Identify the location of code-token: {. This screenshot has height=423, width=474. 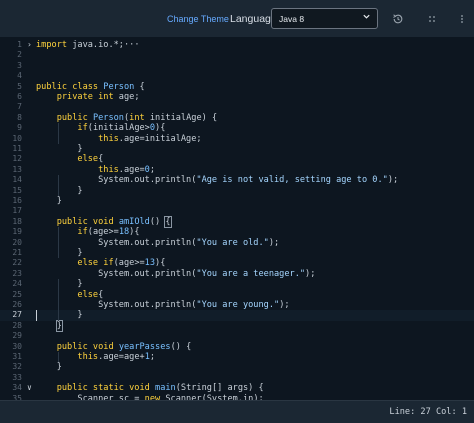
(139, 86).